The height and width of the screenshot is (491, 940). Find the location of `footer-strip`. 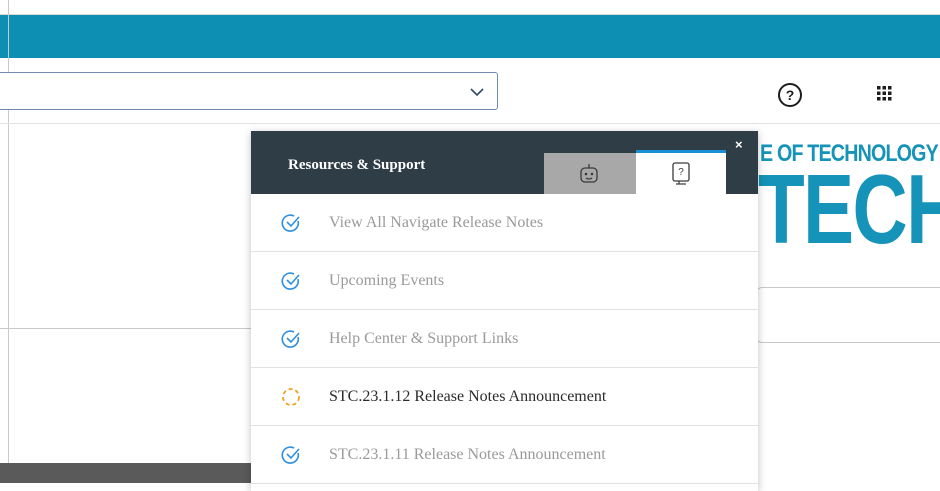

footer-strip is located at coordinates (126, 473).